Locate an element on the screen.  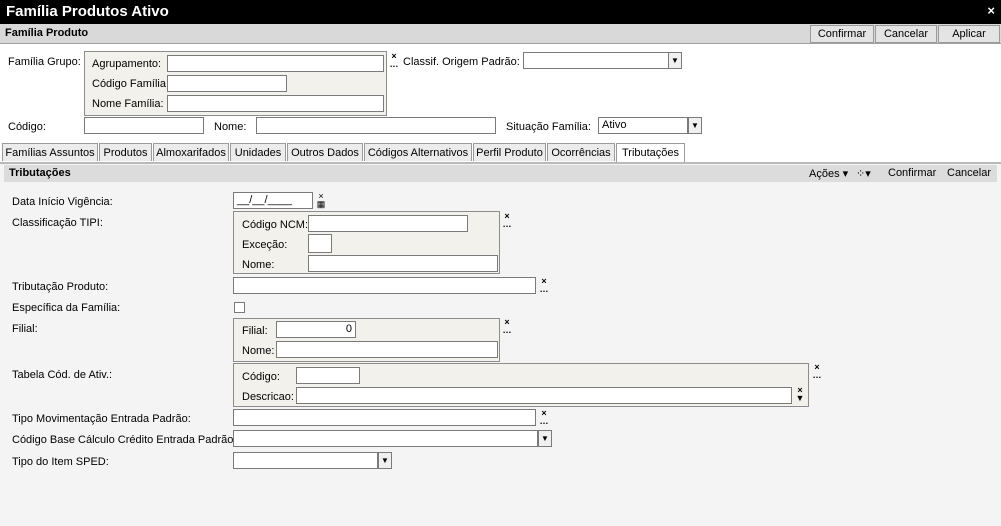
tipo-mov-input is located at coordinates (384, 417).